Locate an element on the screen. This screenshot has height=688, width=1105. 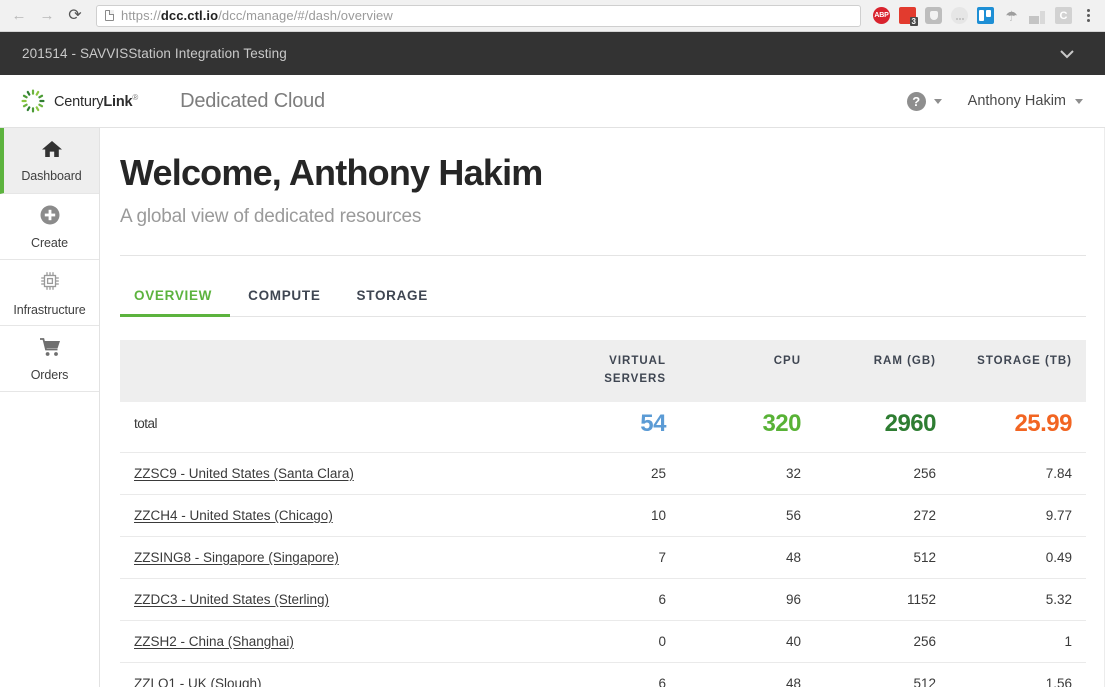
datacenter-link: ZZCH4 - United States (Chicago) is located at coordinates (233, 515).